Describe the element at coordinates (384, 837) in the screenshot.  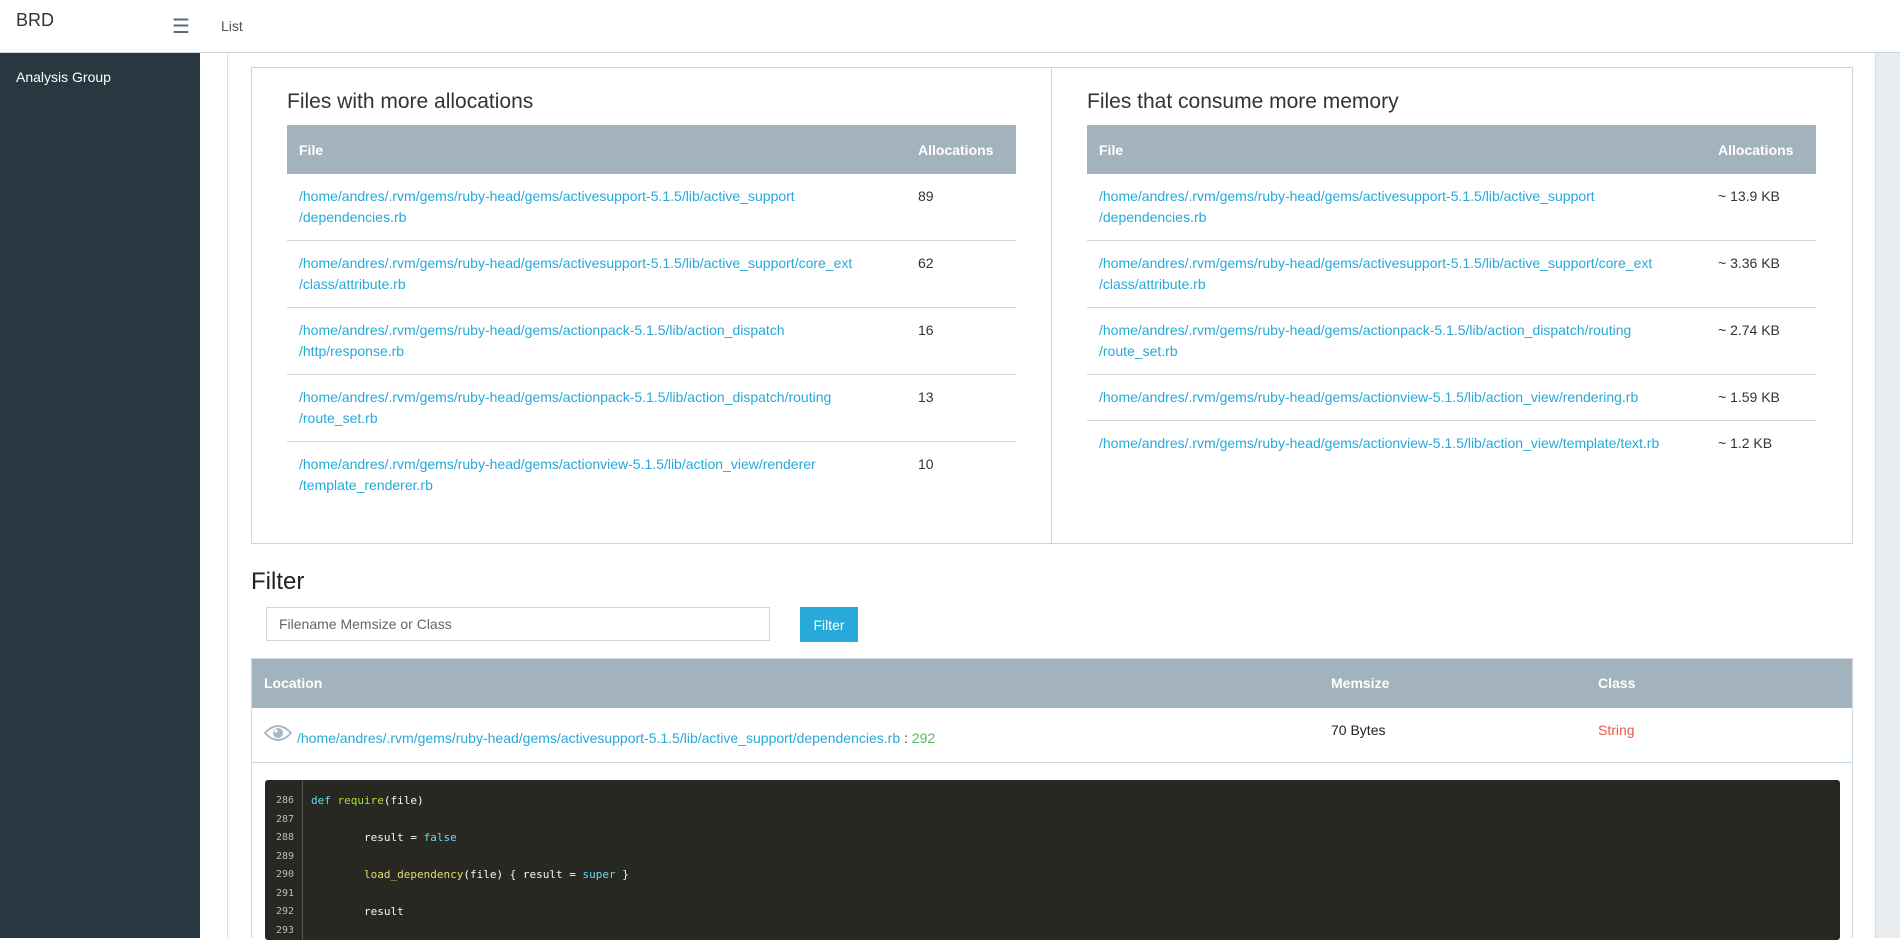
I see `code-line-text: result = false` at that location.